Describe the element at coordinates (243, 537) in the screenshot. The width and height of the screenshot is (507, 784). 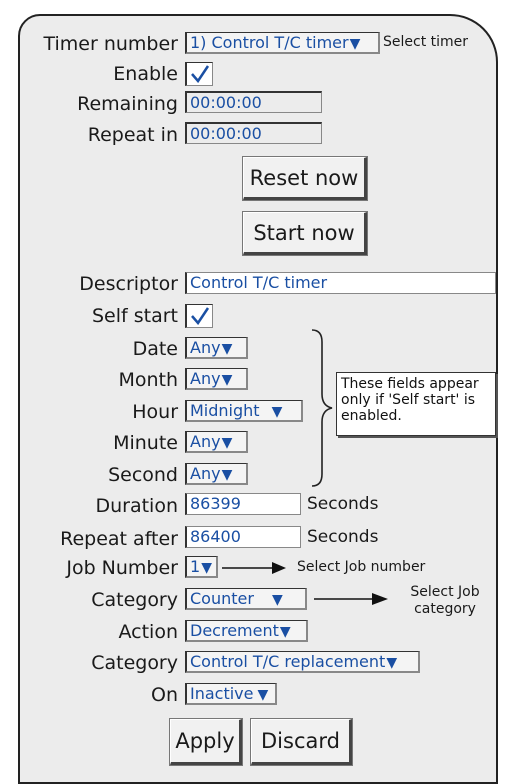
I see `repeat-after-input: 86400` at that location.